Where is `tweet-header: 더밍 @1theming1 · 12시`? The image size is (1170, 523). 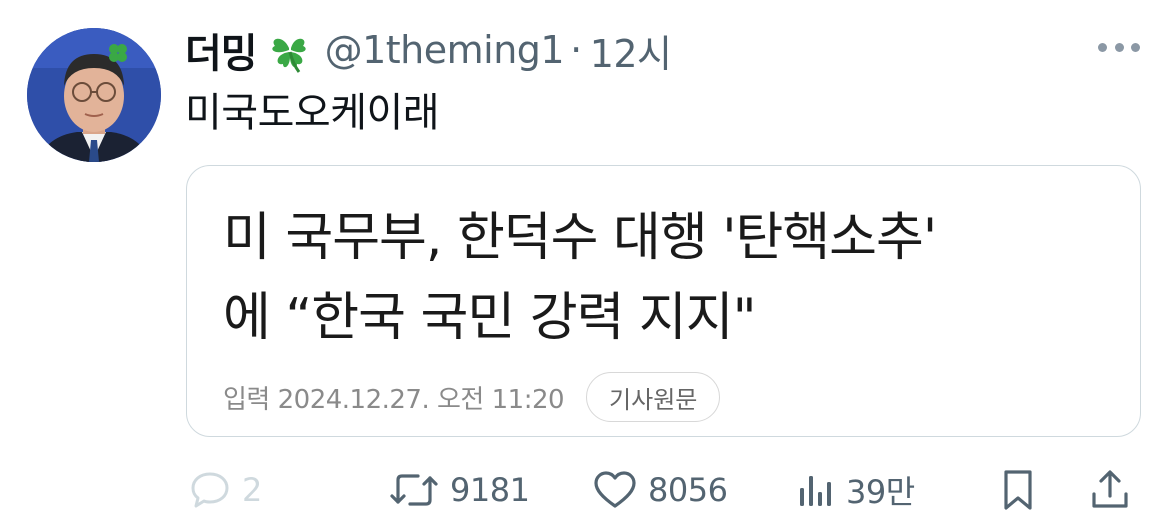 tweet-header: 더밍 @1theming1 · 12시 is located at coordinates (428, 50).